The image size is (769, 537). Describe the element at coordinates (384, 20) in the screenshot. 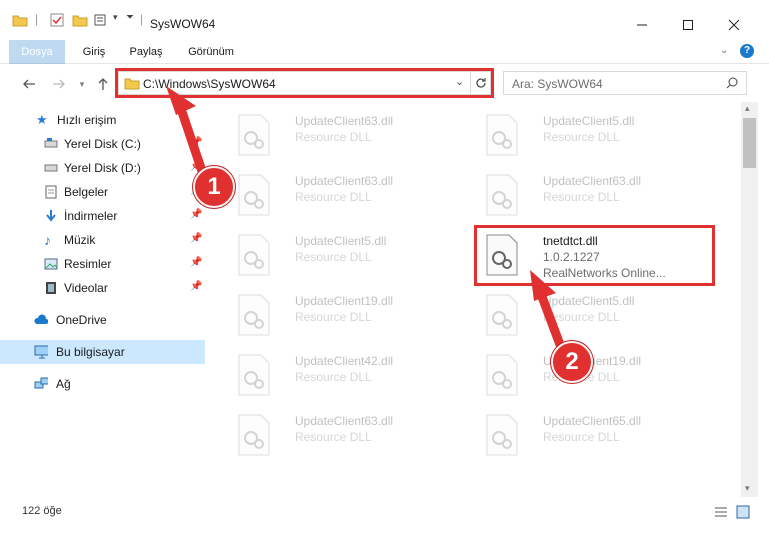

I see `title-bar: | ▾ ⏷ | SysWOW64` at that location.